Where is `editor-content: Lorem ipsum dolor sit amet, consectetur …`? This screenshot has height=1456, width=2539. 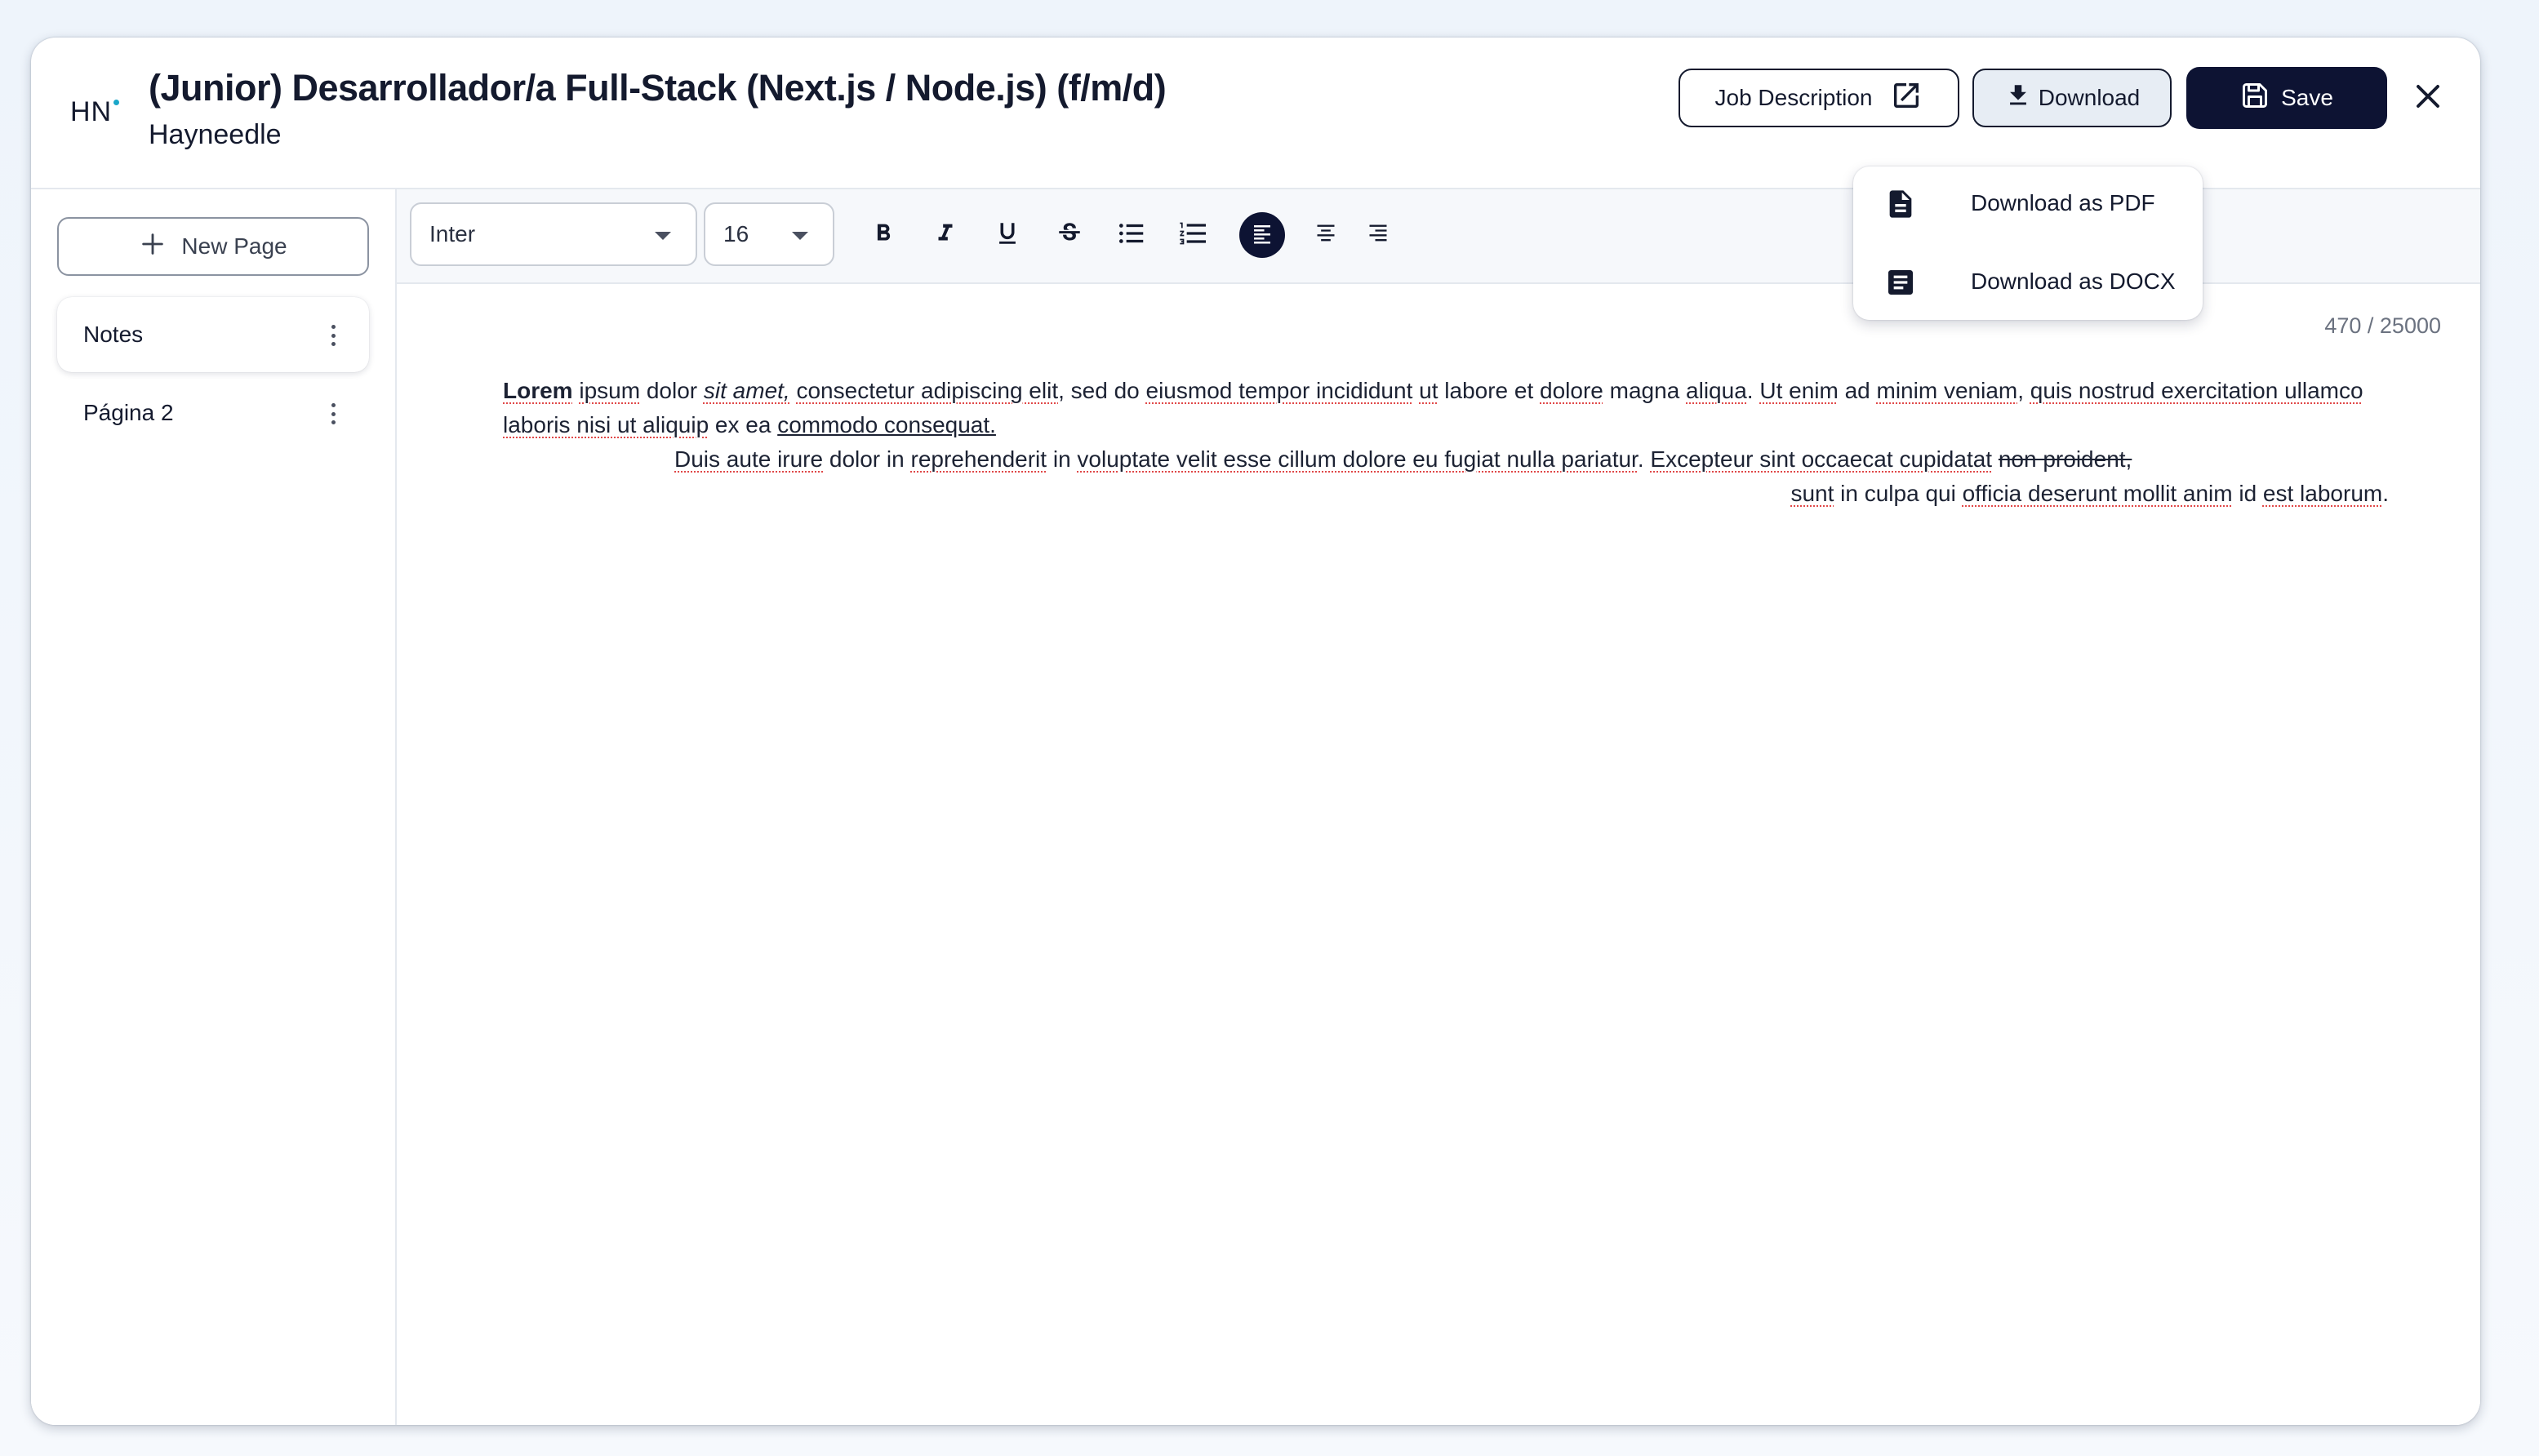
editor-content: Lorem ipsum dolor sit amet, consectetur … is located at coordinates (1446, 443).